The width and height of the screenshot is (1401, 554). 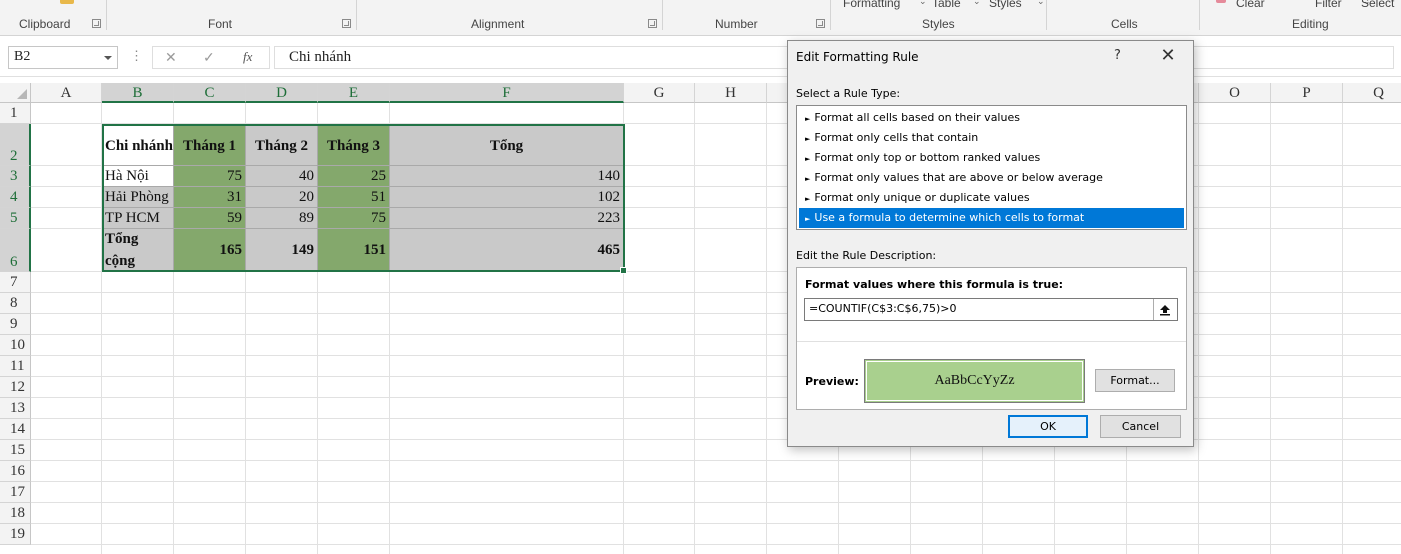 I want to click on column-header-h: H, so click(x=731, y=93).